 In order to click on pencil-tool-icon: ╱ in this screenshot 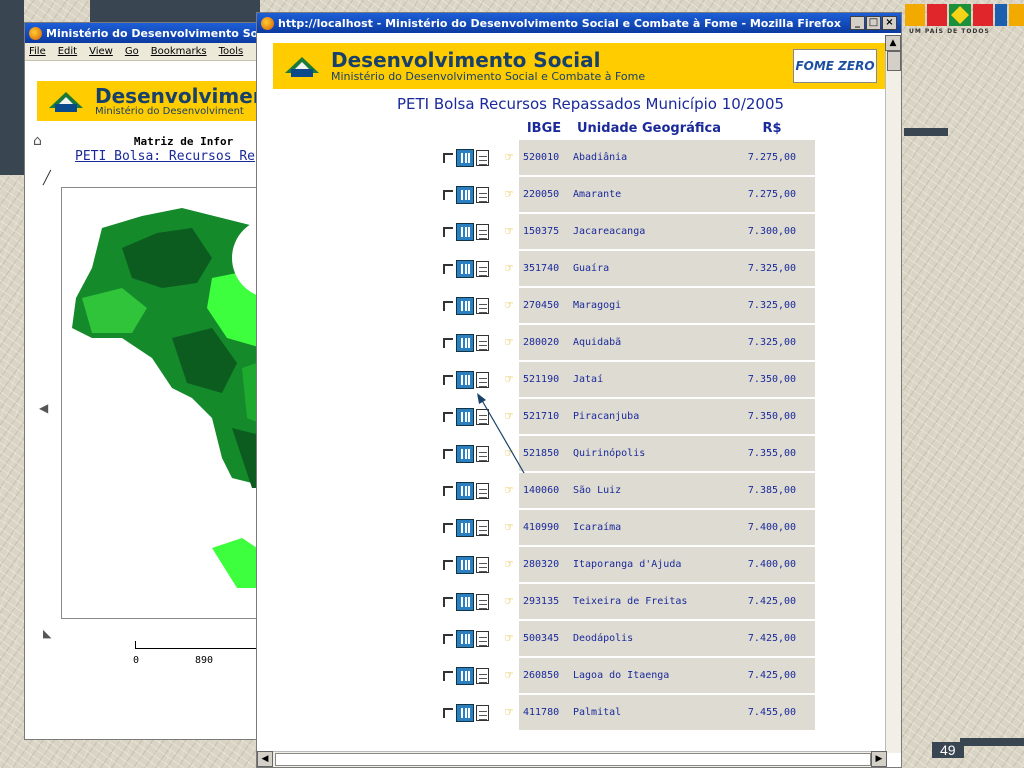, I will do `click(47, 178)`.